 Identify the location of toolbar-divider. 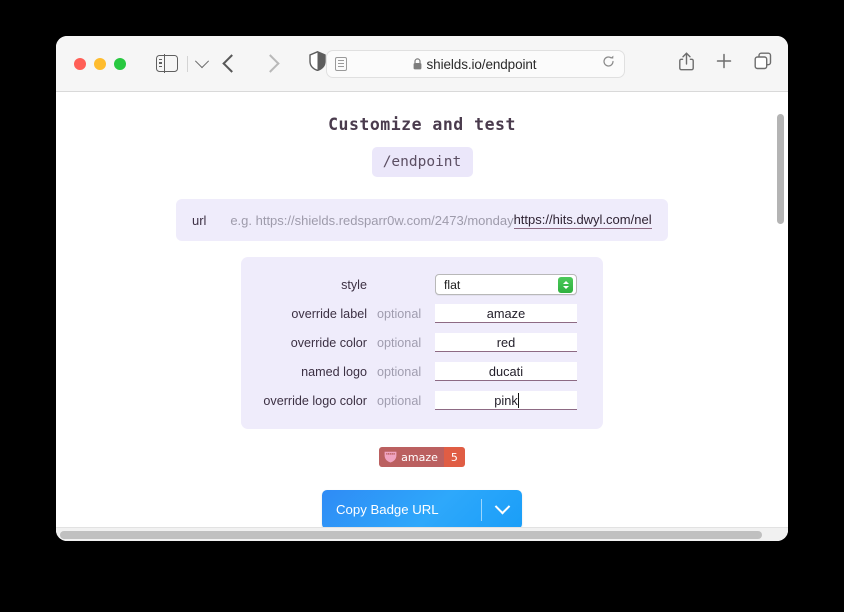
(187, 63).